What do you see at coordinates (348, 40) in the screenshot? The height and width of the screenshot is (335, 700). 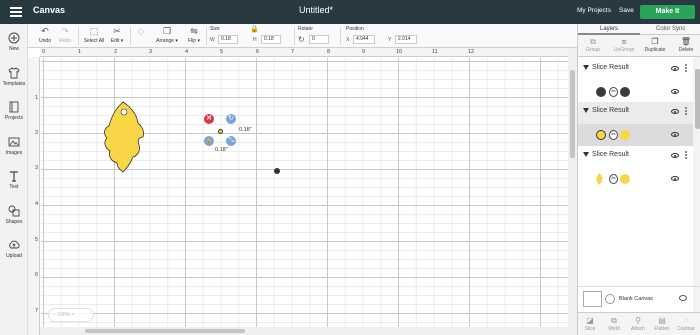 I see `x-label: X` at bounding box center [348, 40].